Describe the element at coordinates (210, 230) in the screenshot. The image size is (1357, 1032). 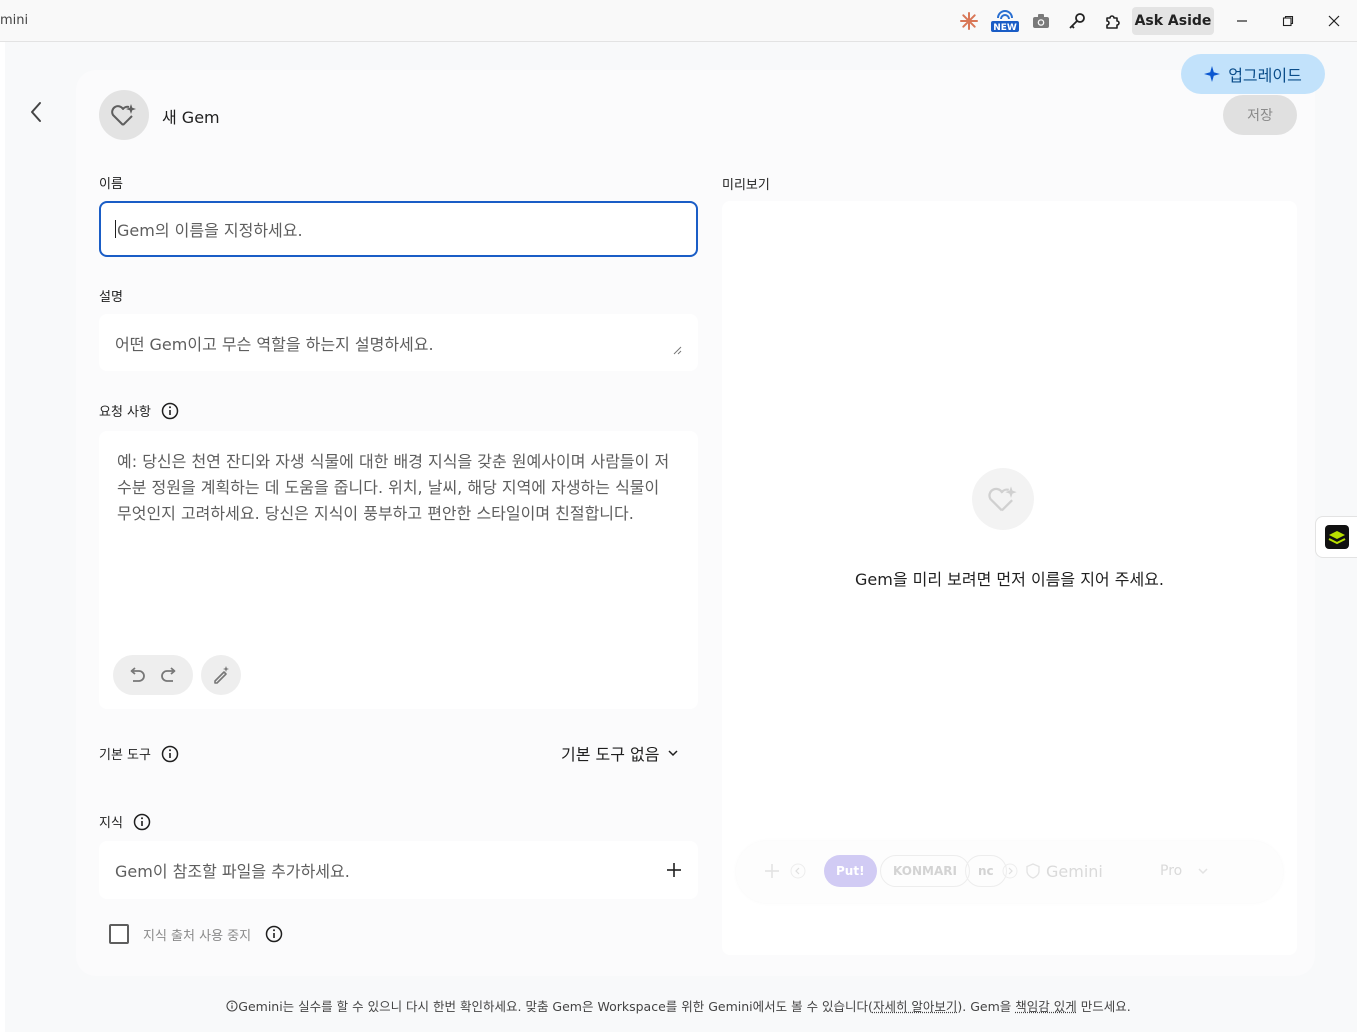
I see `name-placeholder: Gem의 이름을 지정하세요.` at that location.